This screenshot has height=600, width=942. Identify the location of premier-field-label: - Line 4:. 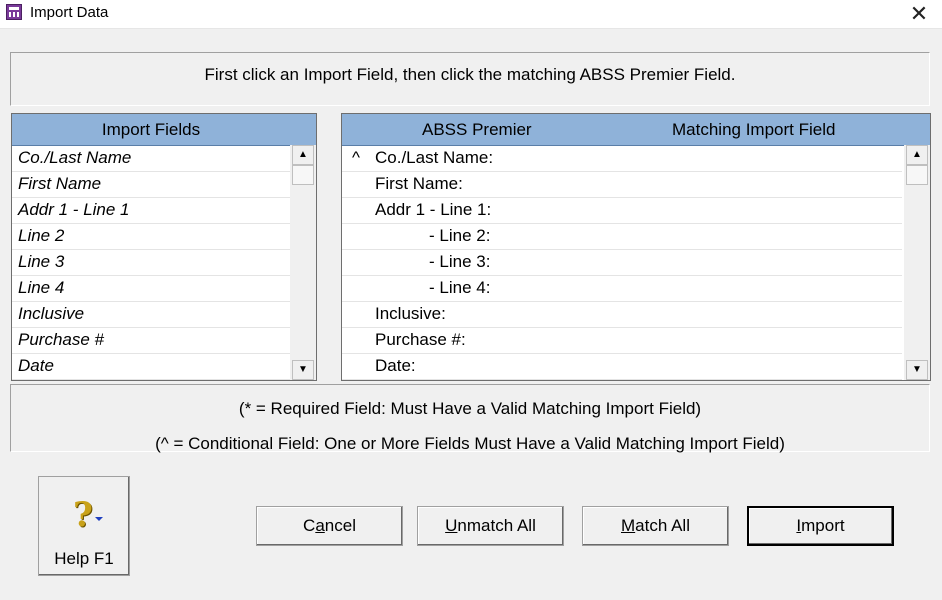
(460, 287).